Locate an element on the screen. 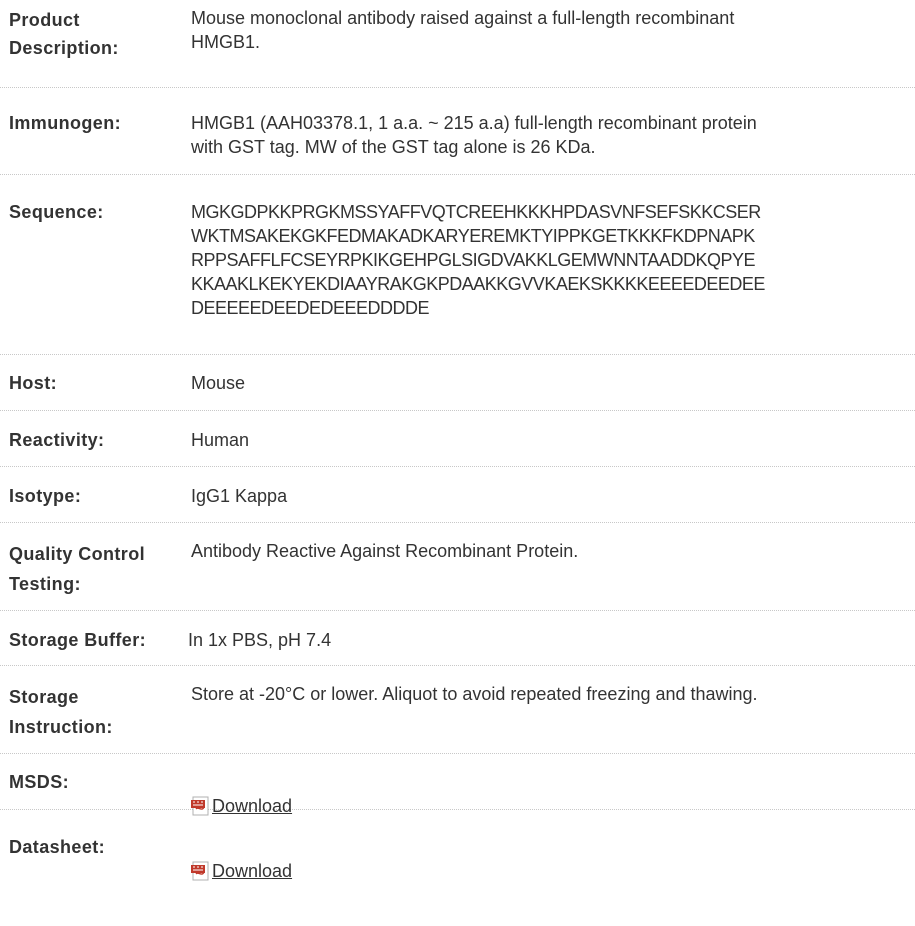 This screenshot has width=915, height=926. value-isotype: IgG1 Kappa is located at coordinates (239, 496).